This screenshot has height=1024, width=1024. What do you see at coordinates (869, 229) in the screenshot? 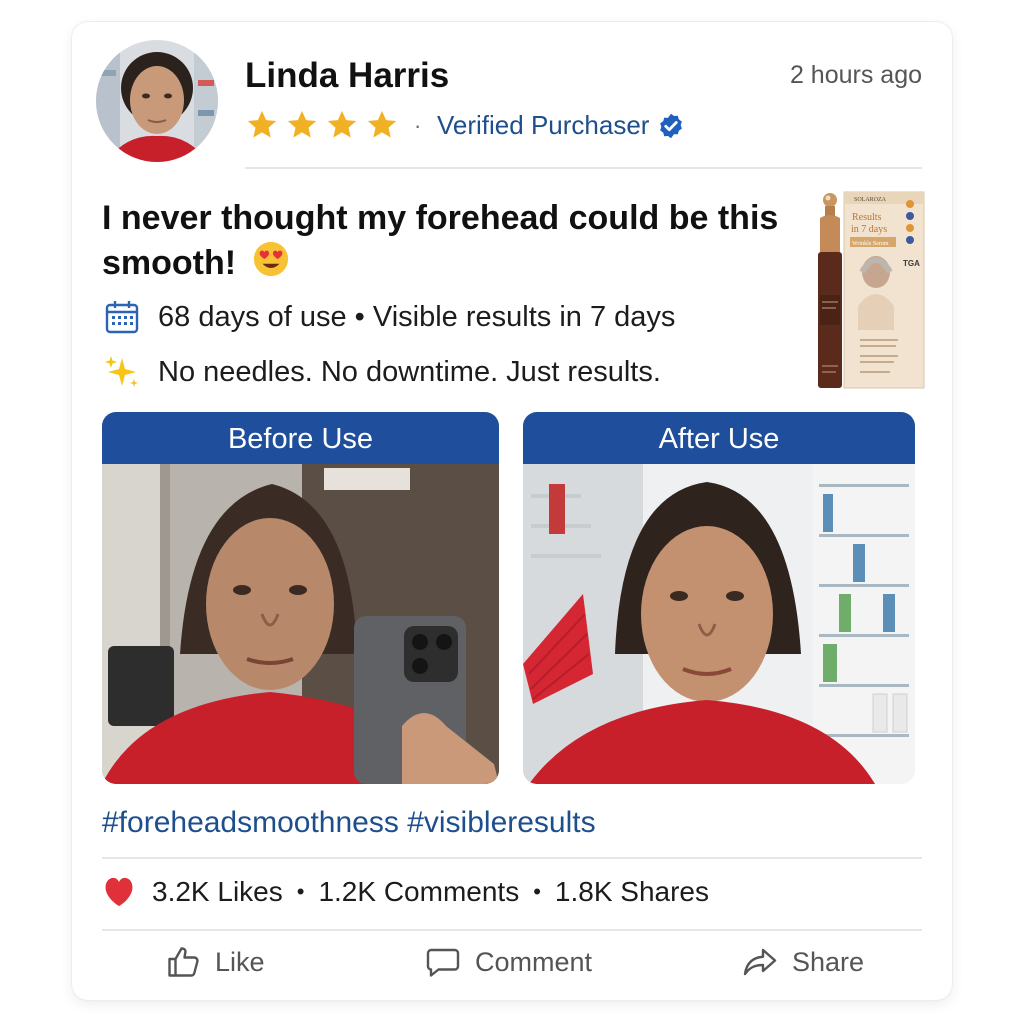
I see `product-box-title-2: in 7 days` at bounding box center [869, 229].